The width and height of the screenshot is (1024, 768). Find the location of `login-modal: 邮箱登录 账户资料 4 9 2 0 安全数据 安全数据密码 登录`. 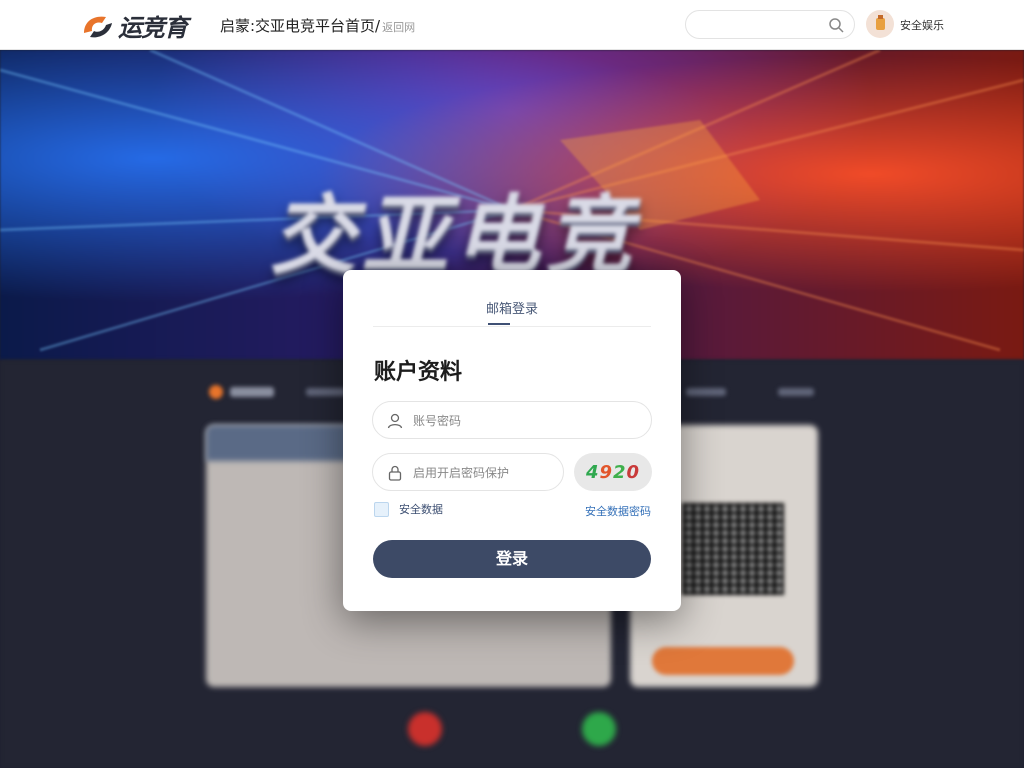

login-modal: 邮箱登录 账户资料 4 9 2 0 安全数据 安全数据密码 登录 is located at coordinates (512, 440).